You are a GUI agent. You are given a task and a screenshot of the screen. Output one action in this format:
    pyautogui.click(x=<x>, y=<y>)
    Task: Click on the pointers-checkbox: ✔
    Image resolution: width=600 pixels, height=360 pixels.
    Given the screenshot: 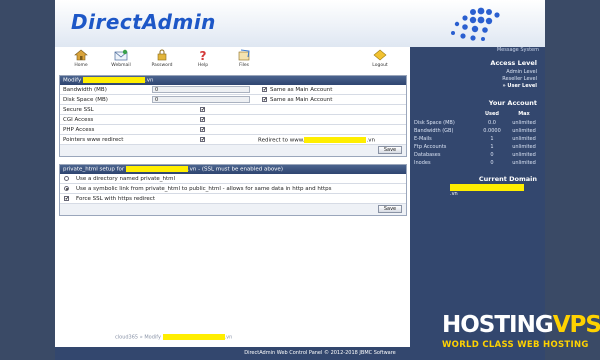 What is the action you would take?
    pyautogui.click(x=202, y=140)
    